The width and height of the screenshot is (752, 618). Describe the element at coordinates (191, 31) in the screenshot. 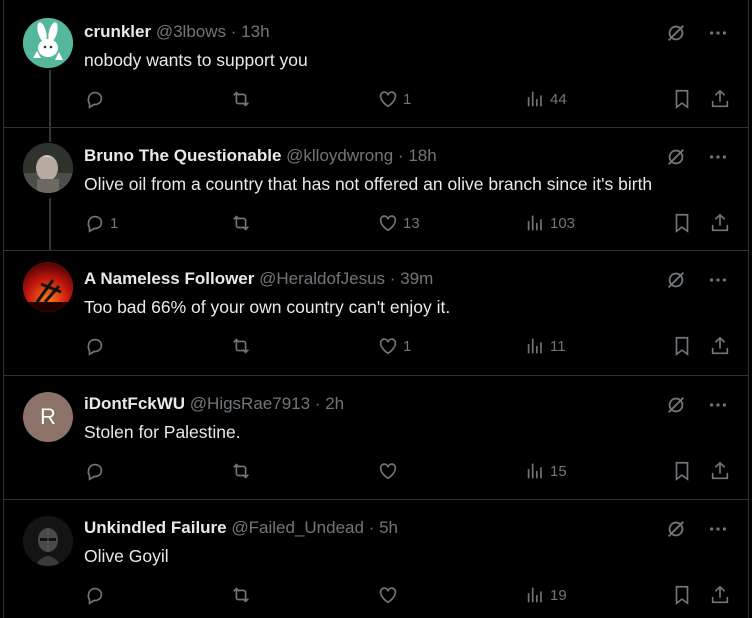

I see `handle: @3lbows` at that location.